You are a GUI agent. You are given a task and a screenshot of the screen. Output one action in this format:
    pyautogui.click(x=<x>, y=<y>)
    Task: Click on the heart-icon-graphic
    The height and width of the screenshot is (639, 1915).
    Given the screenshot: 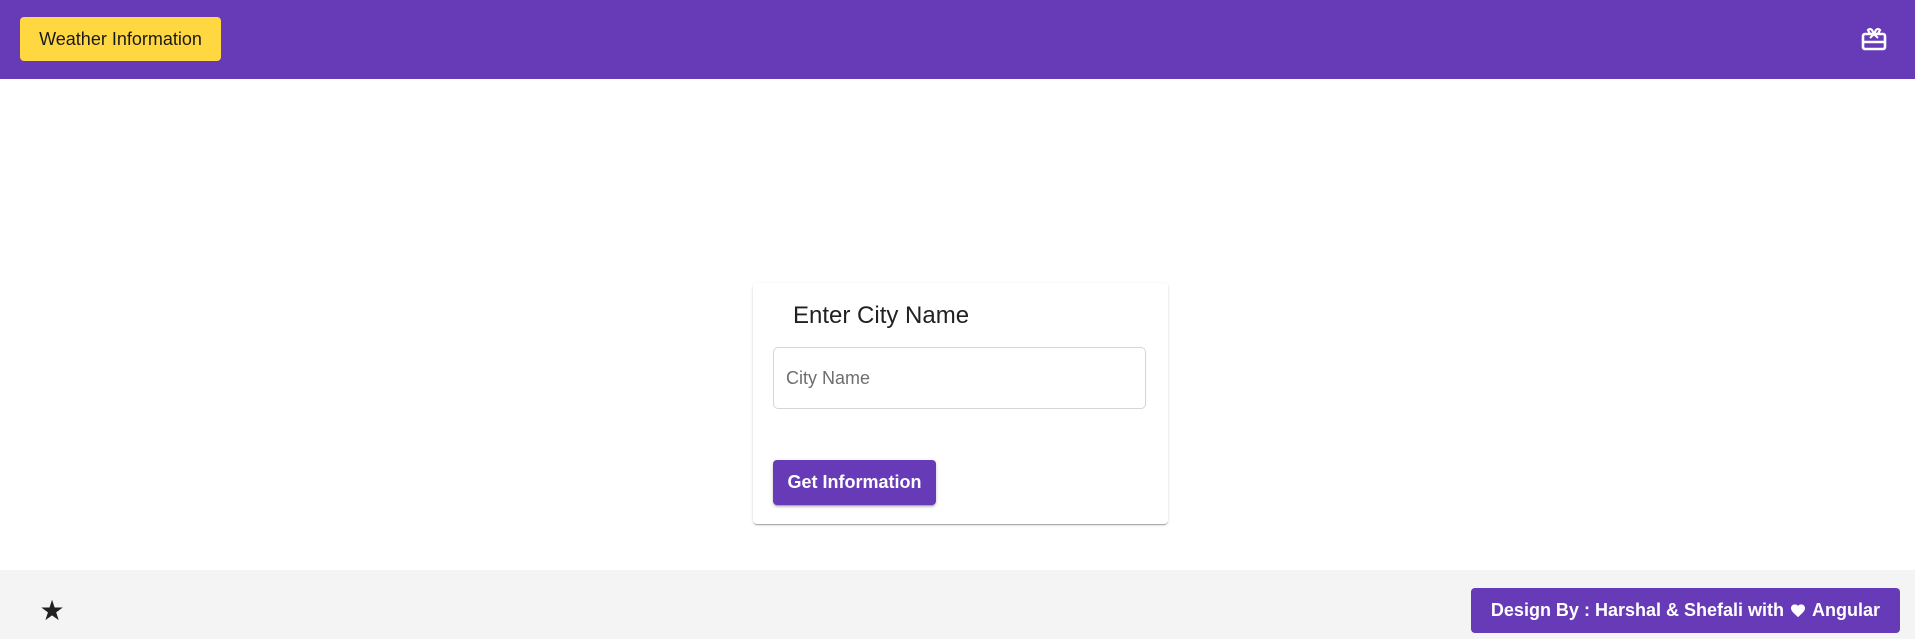 What is the action you would take?
    pyautogui.click(x=1797, y=611)
    